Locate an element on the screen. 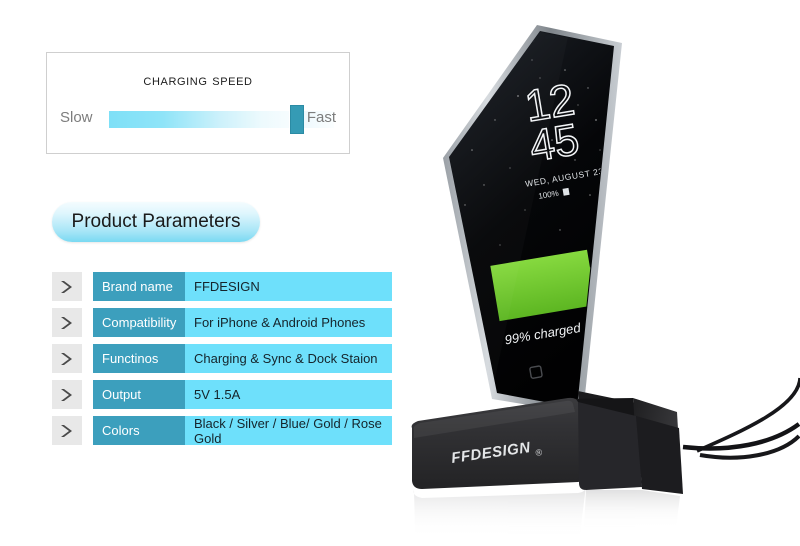 The image size is (800, 546). param-key: Compatibility is located at coordinates (139, 322).